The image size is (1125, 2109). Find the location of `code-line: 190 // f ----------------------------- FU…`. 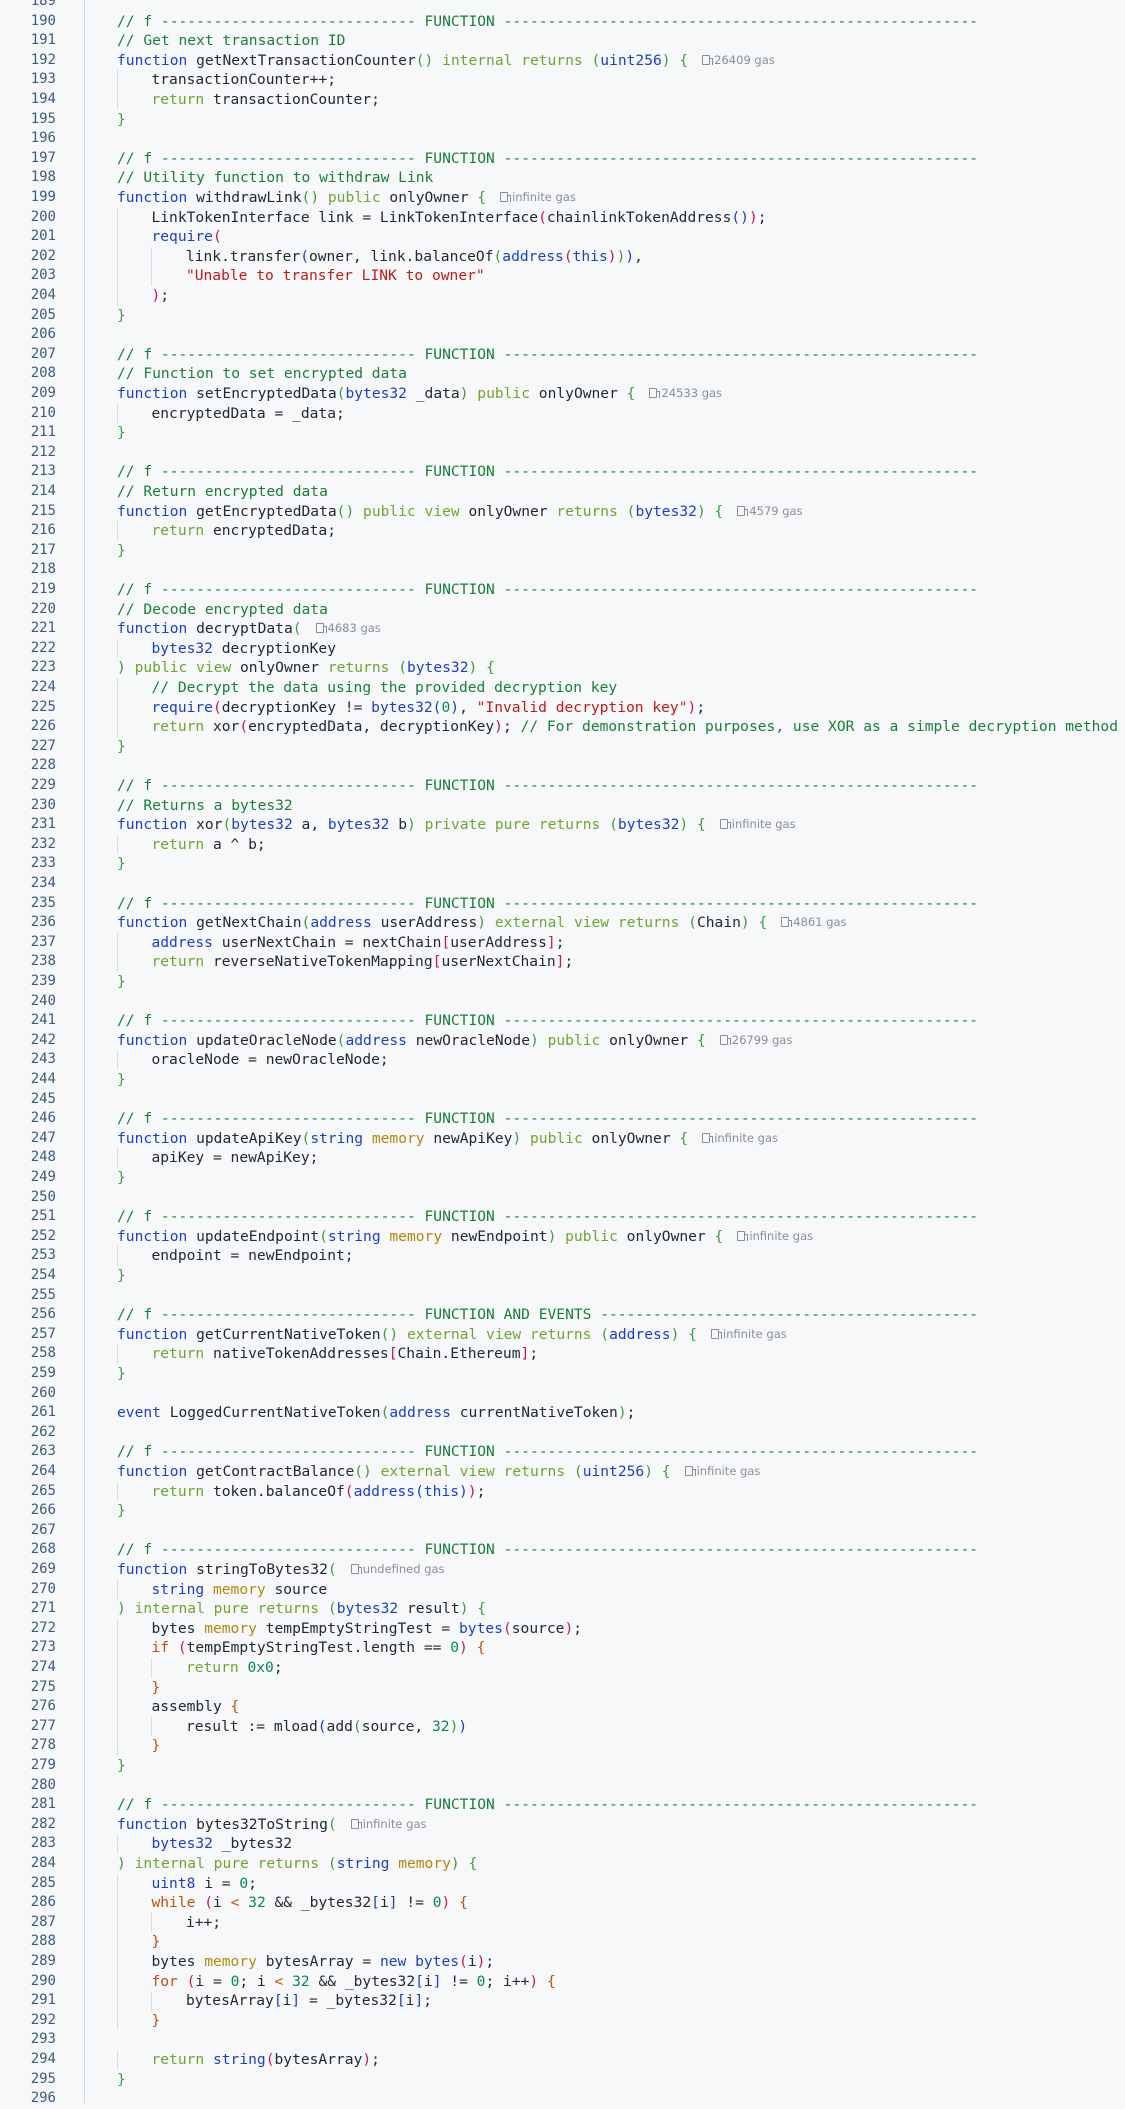

code-line: 190 // f ----------------------------- FU… is located at coordinates (562, 22).